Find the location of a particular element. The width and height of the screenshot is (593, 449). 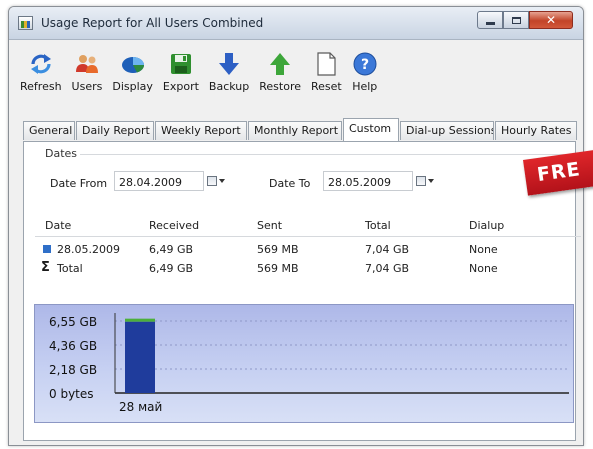

refresh-label: Refresh is located at coordinates (41, 86).